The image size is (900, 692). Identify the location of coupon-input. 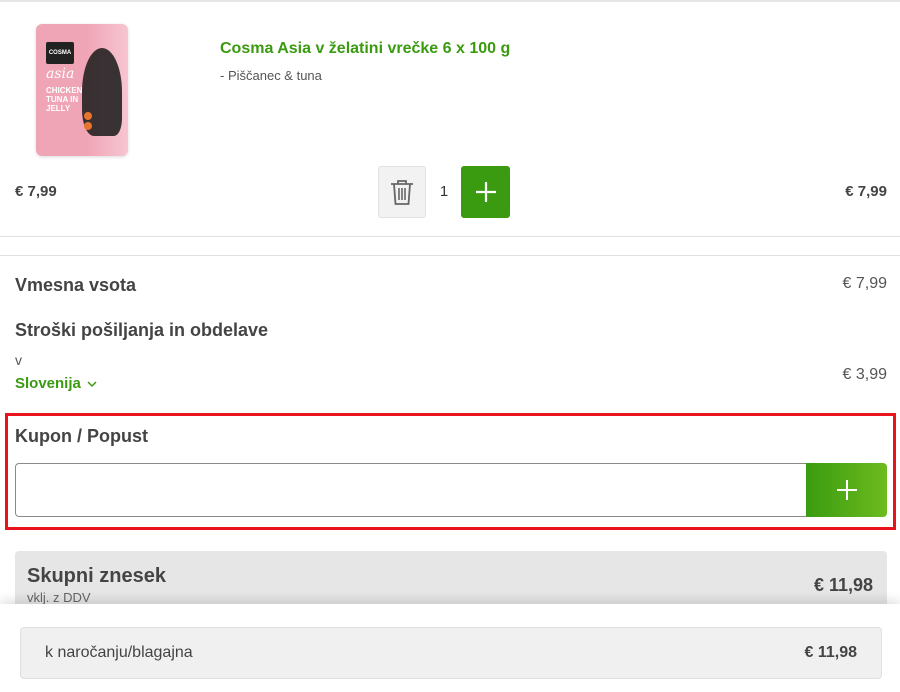
(411, 490).